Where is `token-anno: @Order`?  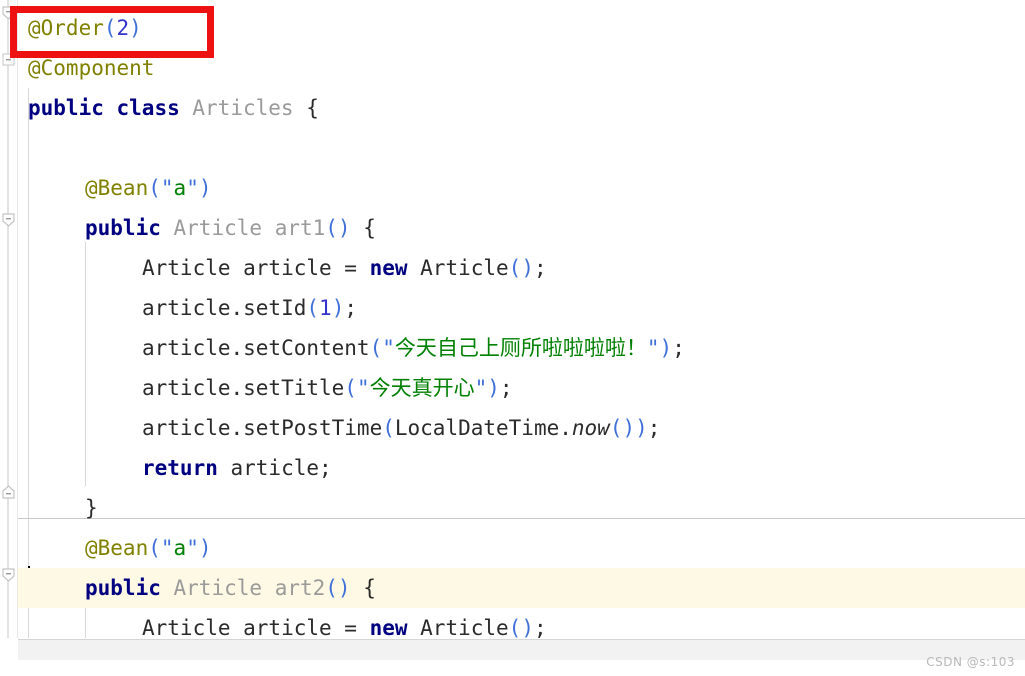
token-anno: @Order is located at coordinates (66, 28).